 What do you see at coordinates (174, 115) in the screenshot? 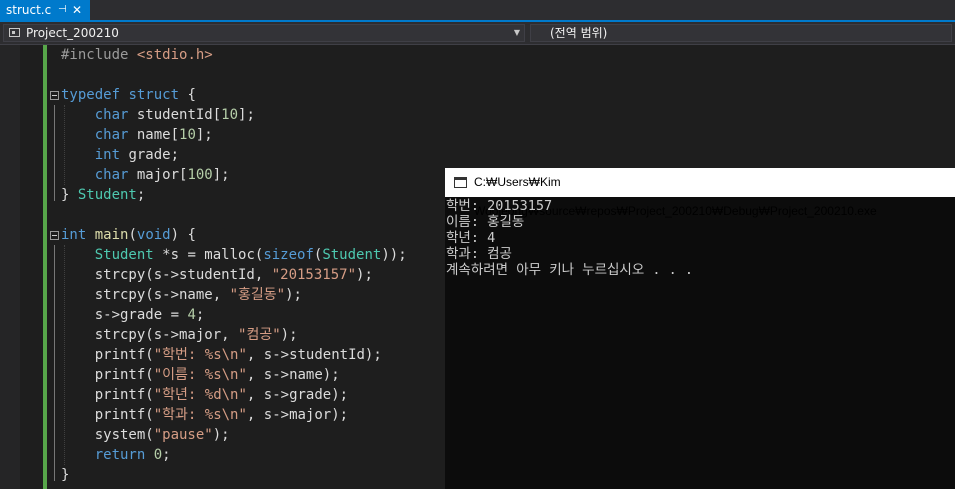
I see `code-line: char studentId[10];` at bounding box center [174, 115].